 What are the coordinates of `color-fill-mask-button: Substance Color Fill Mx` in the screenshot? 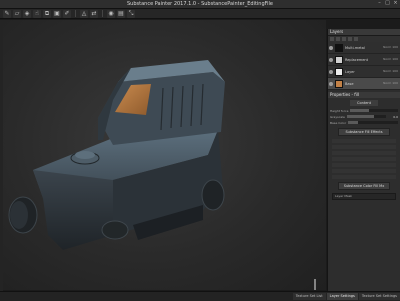 It's located at (364, 186).